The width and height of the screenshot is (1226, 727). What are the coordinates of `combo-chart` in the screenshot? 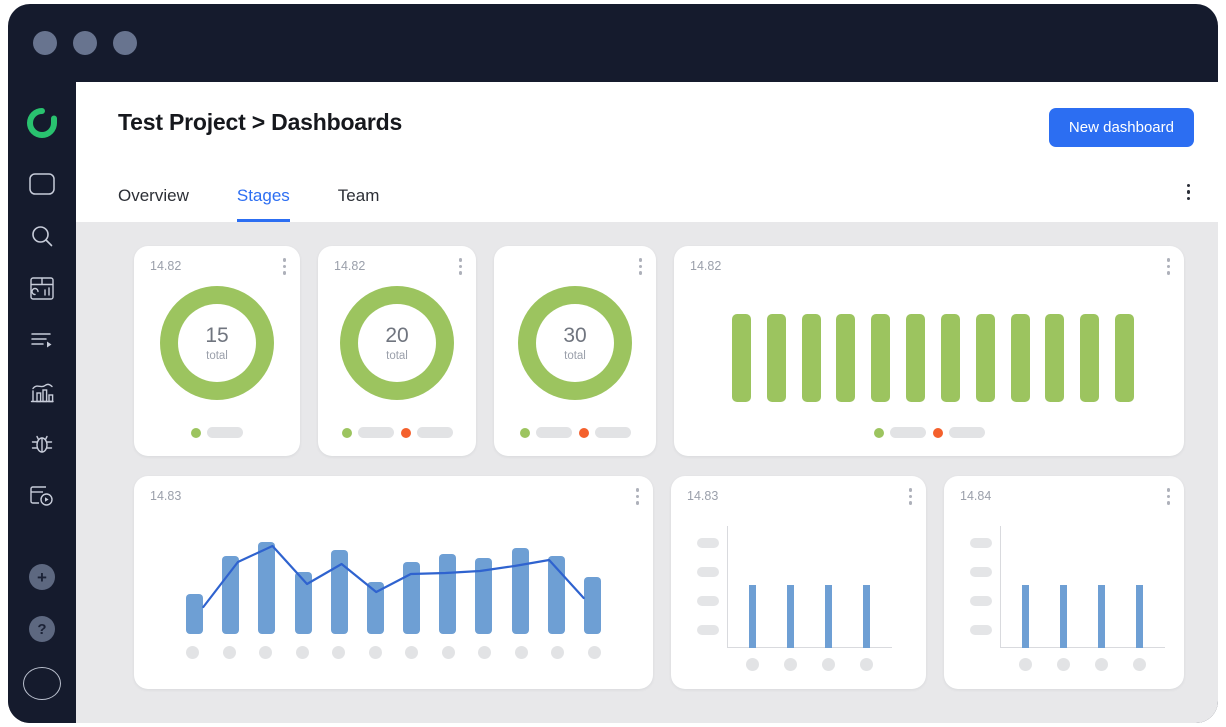 It's located at (393, 584).